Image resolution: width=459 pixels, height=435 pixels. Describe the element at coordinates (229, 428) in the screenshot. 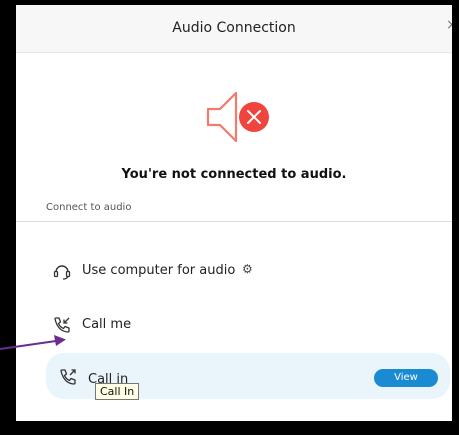

I see `frame-bottom-border` at that location.